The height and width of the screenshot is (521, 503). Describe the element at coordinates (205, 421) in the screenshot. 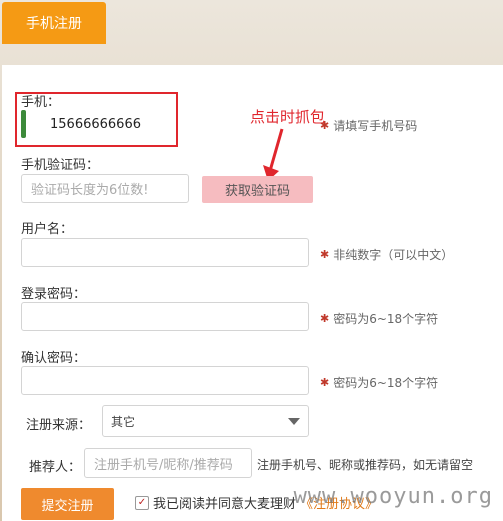

I see `source-select: 其它` at that location.